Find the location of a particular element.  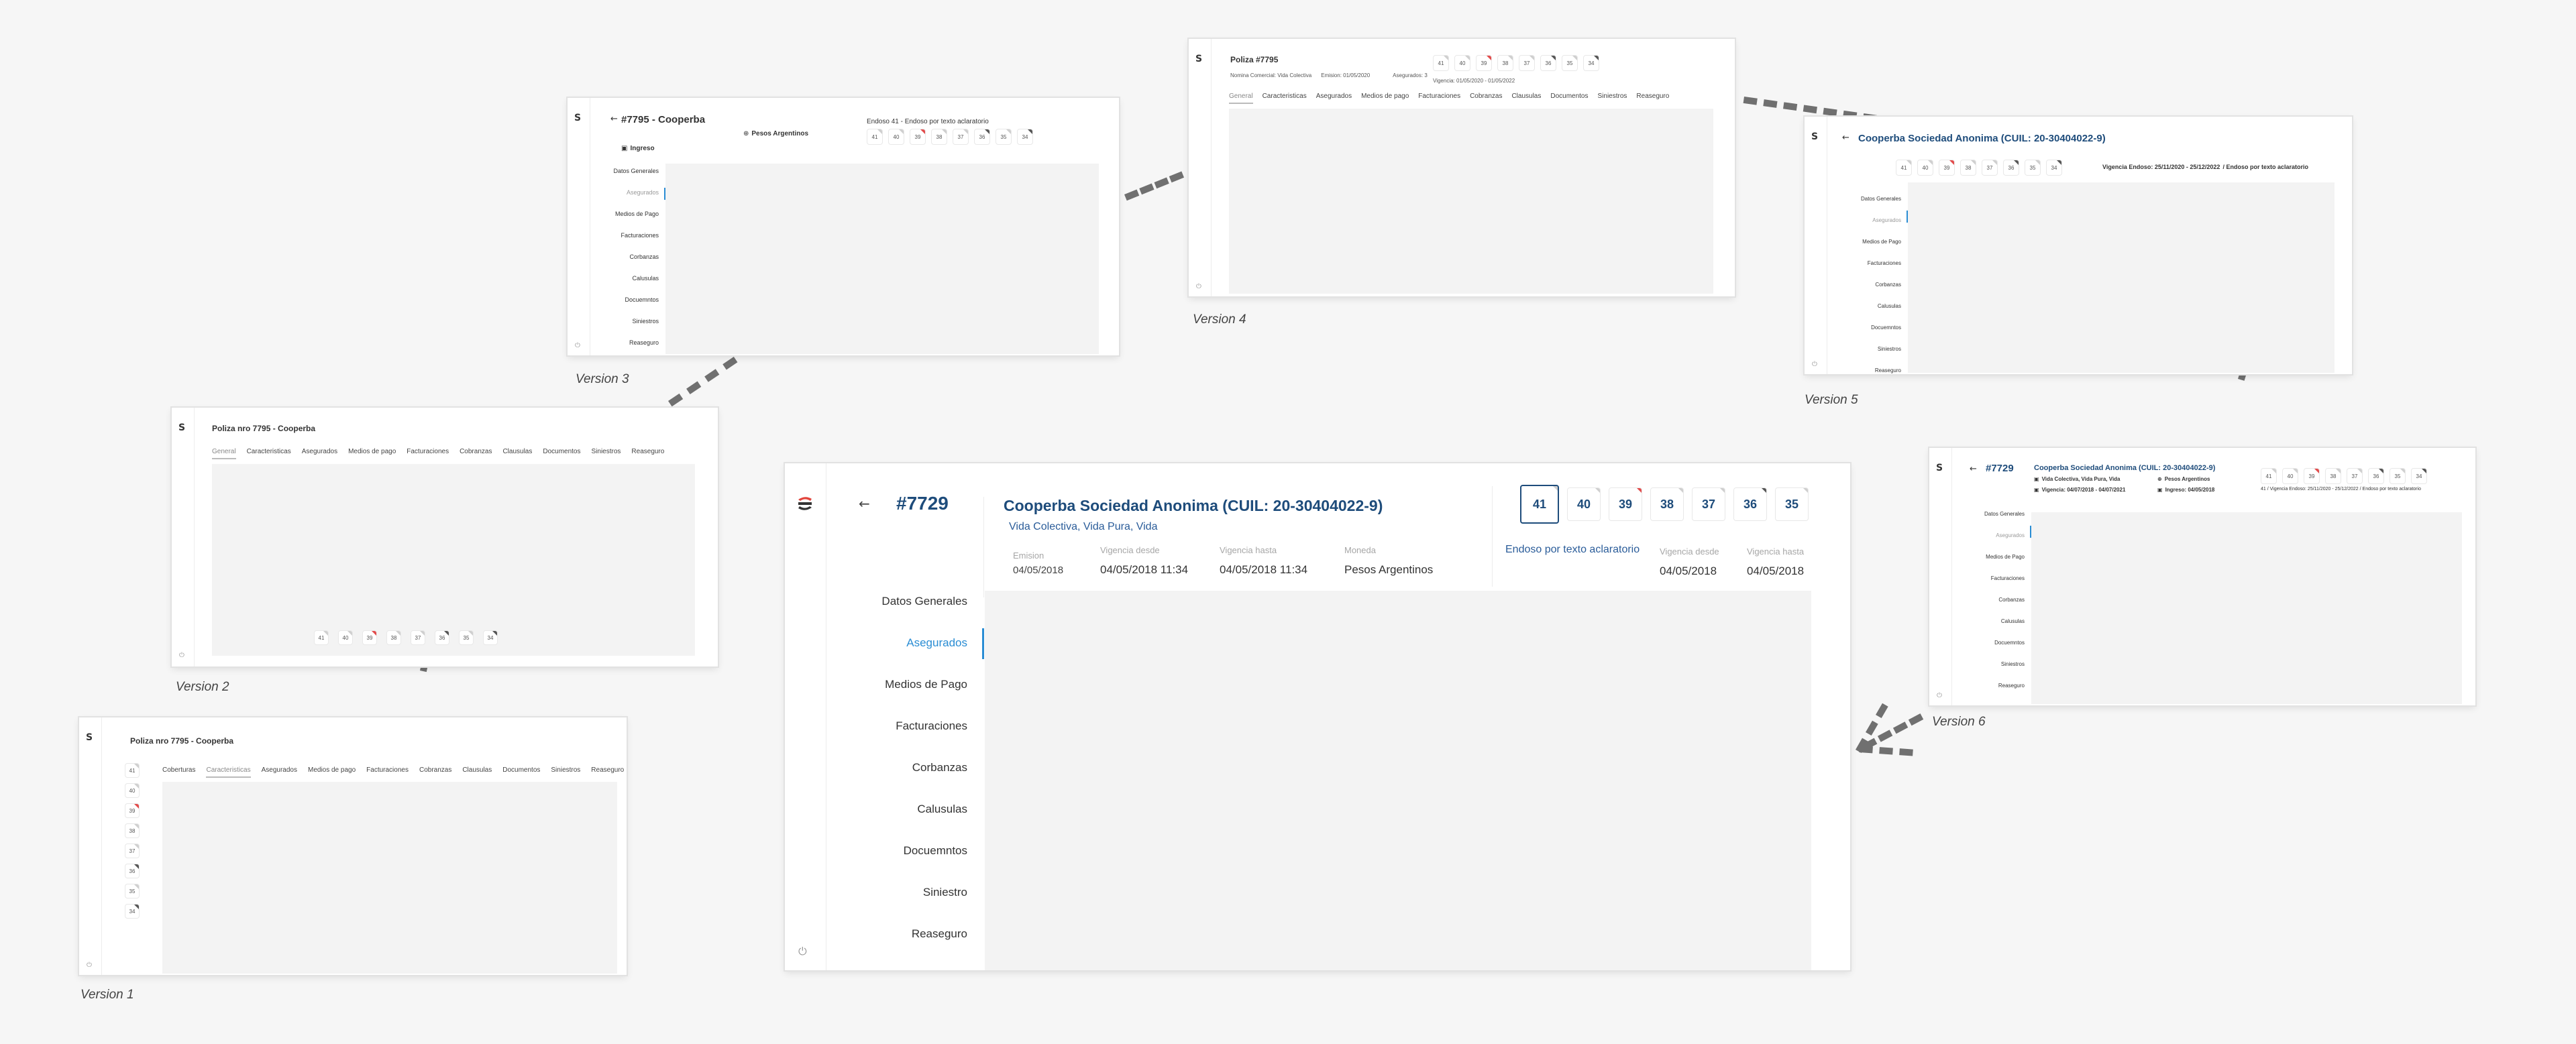

ramo-link: Vida Colectiva, Vida Pura, Vida is located at coordinates (1083, 527).